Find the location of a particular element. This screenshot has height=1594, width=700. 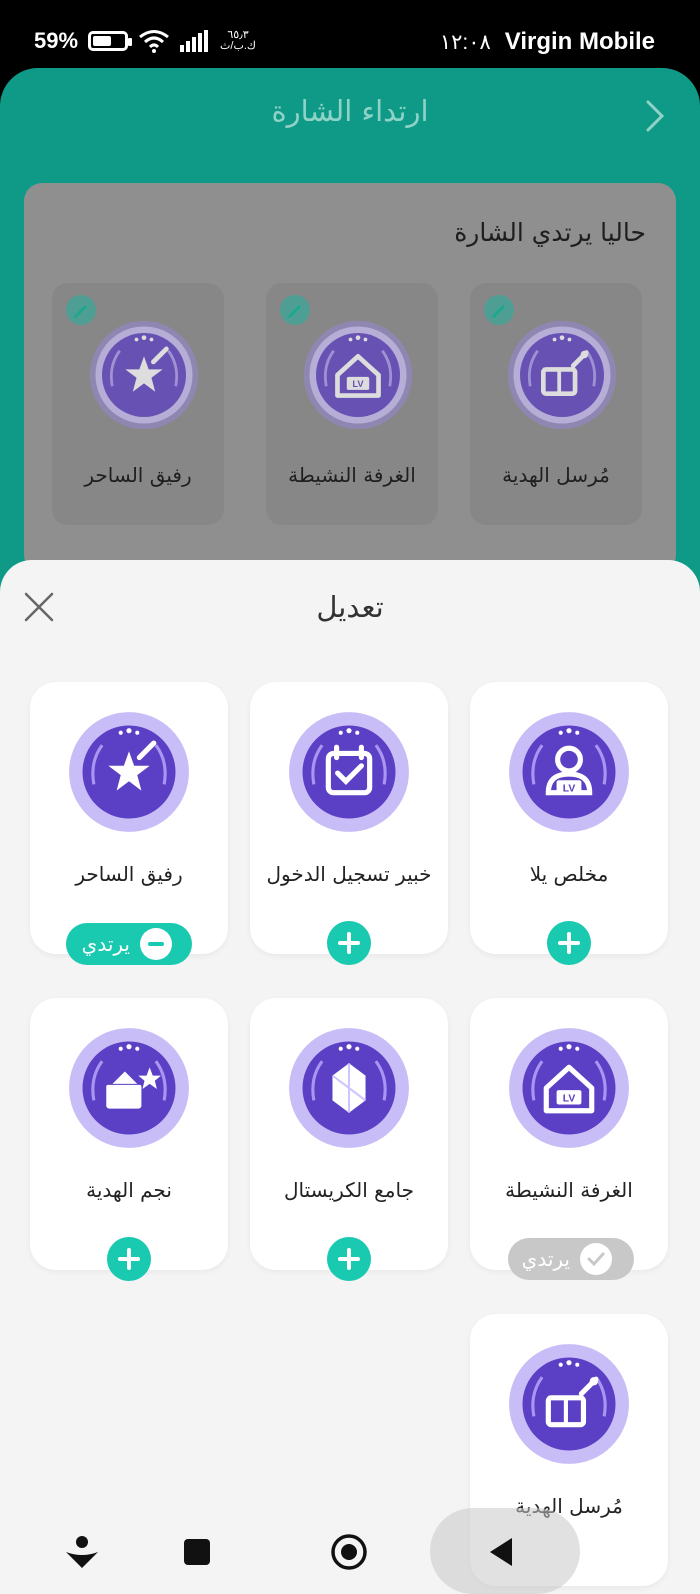

network-speed: ٦٥٫٣ ك.ب/ث is located at coordinates (238, 41).